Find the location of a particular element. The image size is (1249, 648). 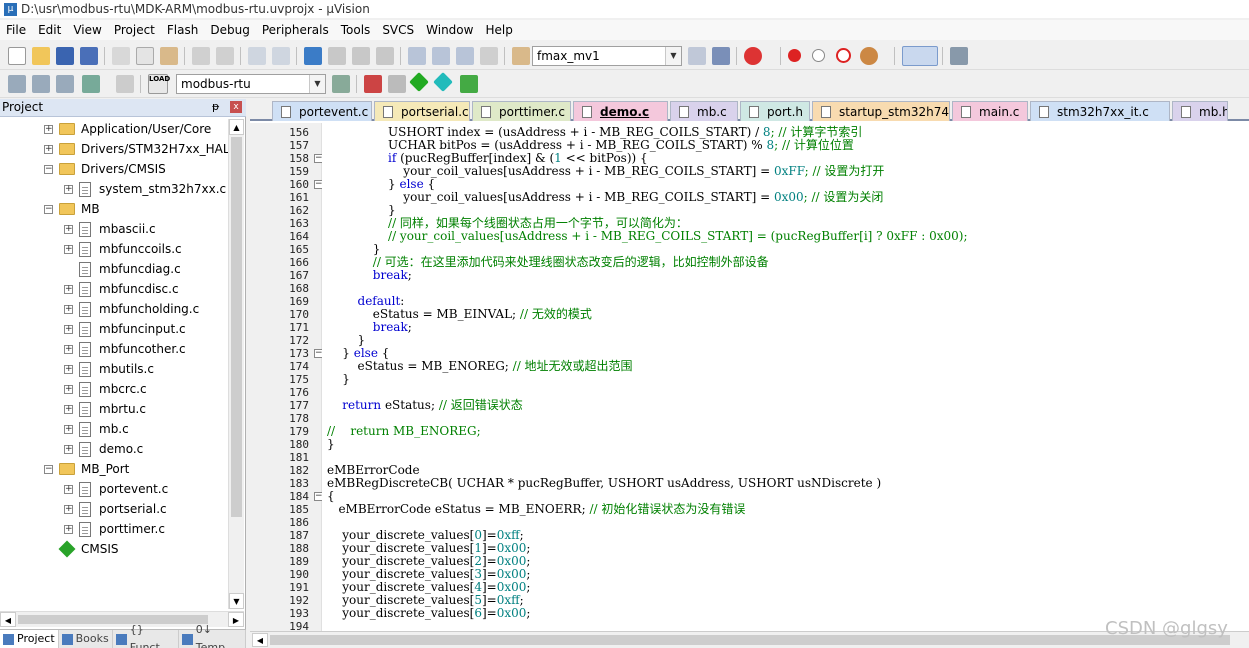

kill-breakpoints-icon is located at coordinates (843, 55).